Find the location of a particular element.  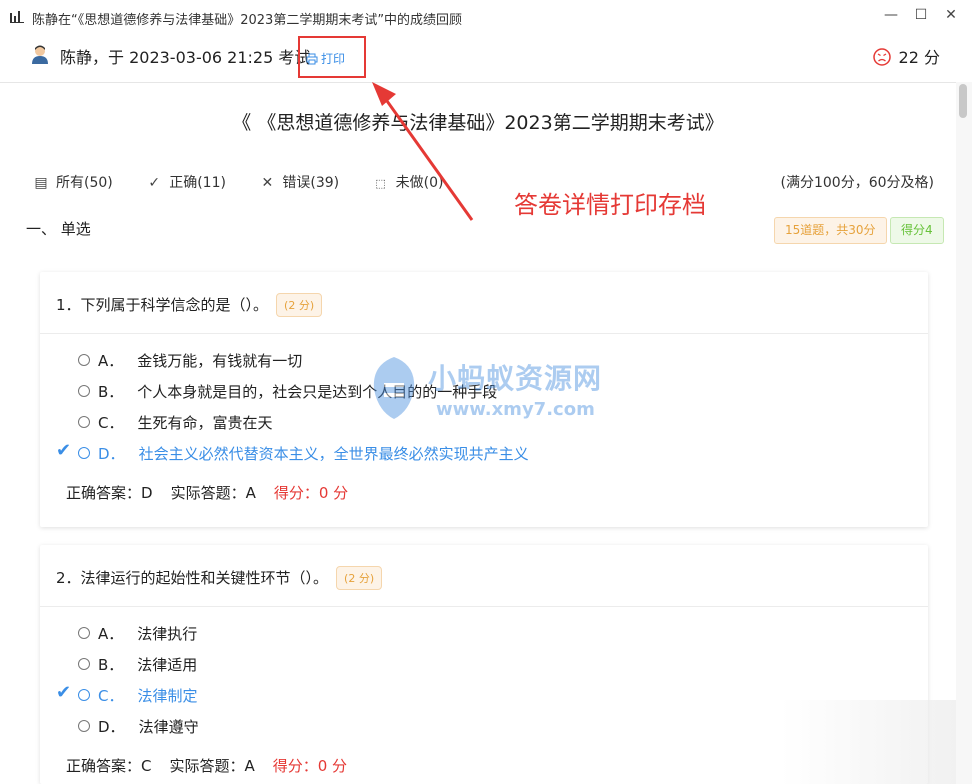

print-button: 打印 is located at coordinates (325, 58).